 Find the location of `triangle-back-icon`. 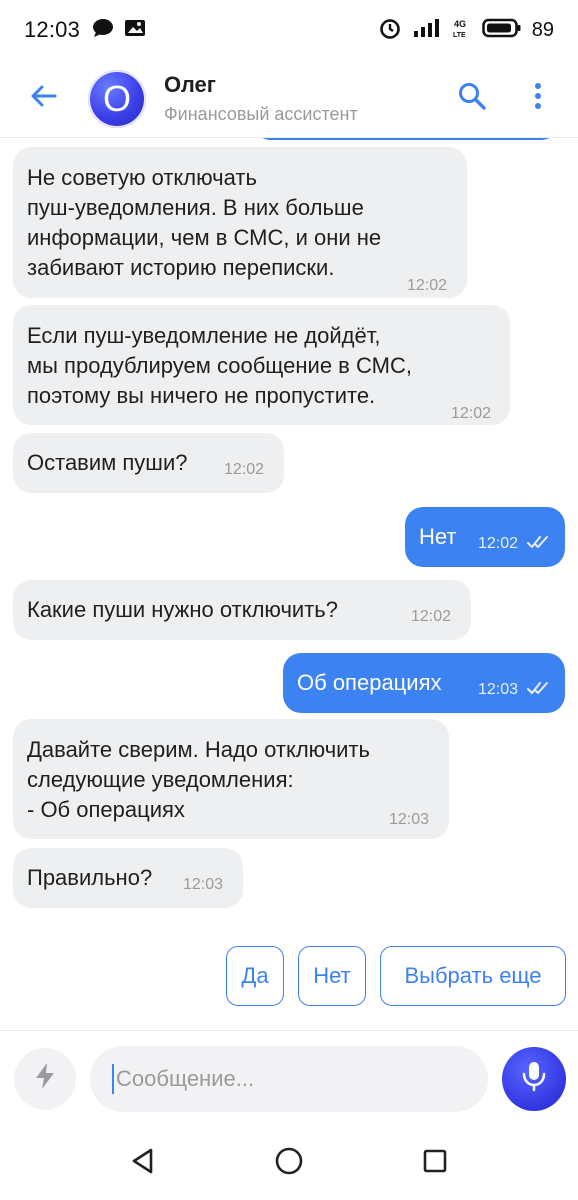

triangle-back-icon is located at coordinates (143, 1163).